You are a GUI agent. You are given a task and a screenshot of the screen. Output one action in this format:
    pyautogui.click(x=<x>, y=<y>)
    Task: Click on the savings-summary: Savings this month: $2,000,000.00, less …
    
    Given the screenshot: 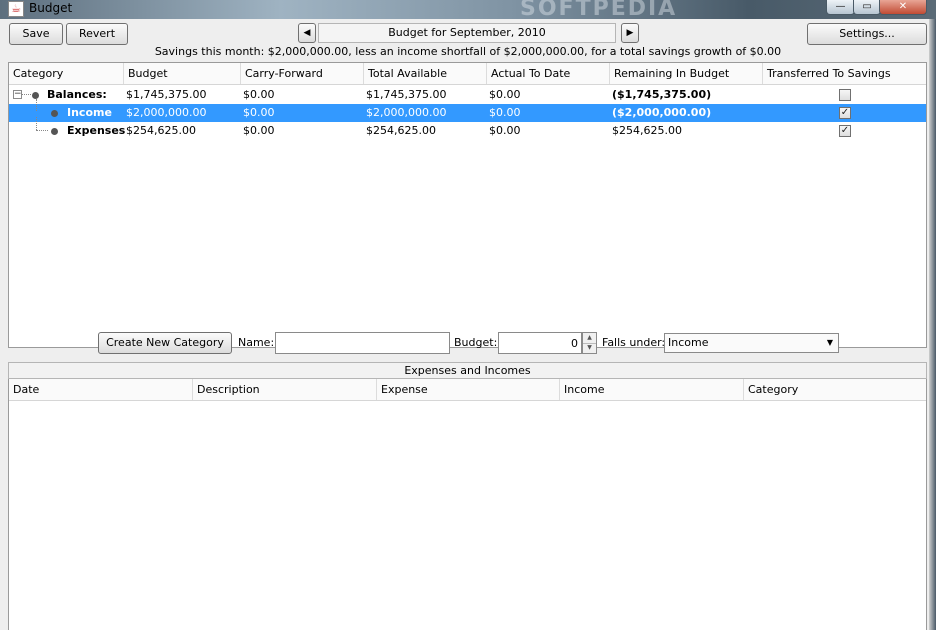 What is the action you would take?
    pyautogui.click(x=468, y=51)
    